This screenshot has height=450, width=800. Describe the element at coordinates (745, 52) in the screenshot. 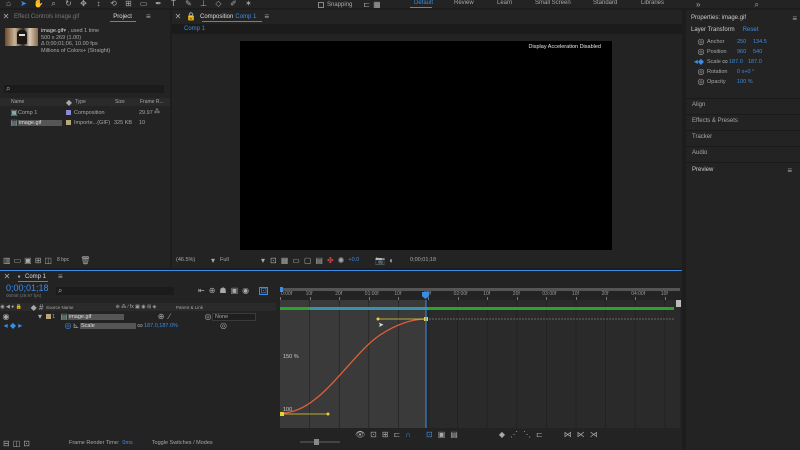

I see `prop-value-1: 960` at that location.